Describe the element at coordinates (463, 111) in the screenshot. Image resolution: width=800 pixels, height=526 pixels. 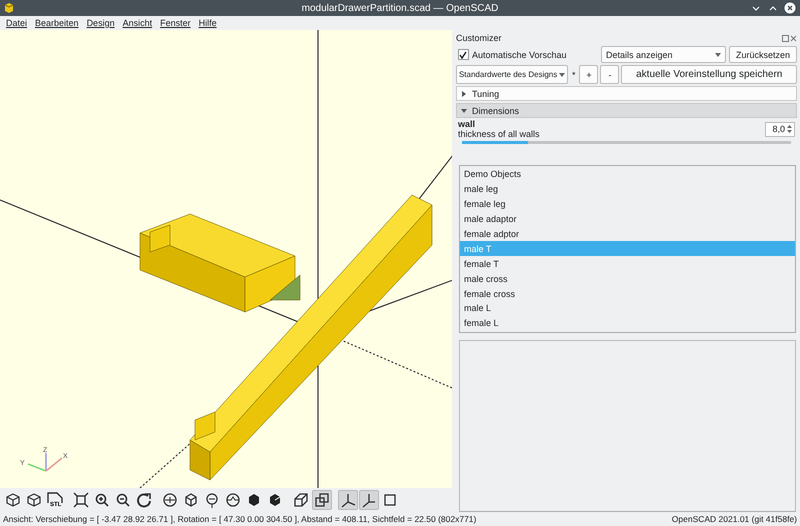
I see `collapse-arrow-icon` at that location.